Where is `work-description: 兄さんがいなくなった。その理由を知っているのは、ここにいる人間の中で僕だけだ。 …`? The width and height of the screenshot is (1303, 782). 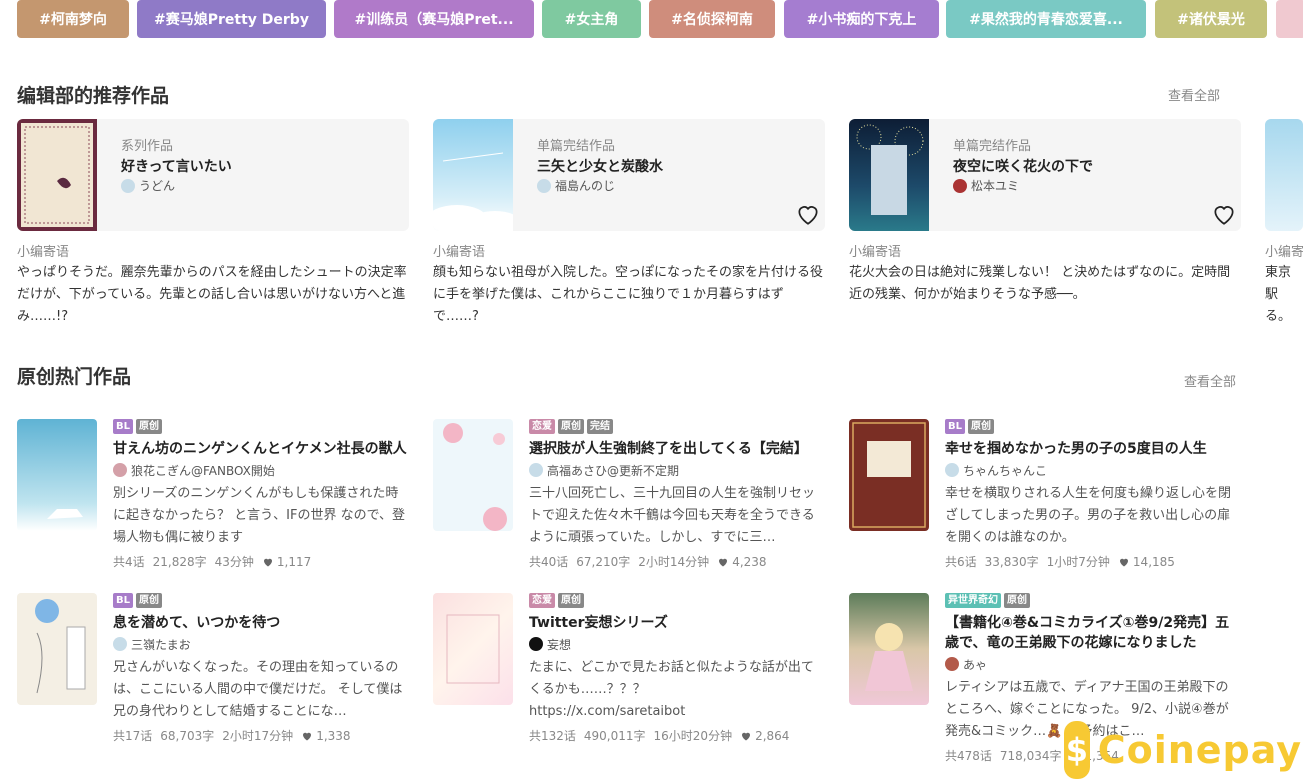
work-description: 兄さんがいなくなった。その理由を知っているのは、ここにいる人間の中で僕だけだ。 … is located at coordinates (258, 689).